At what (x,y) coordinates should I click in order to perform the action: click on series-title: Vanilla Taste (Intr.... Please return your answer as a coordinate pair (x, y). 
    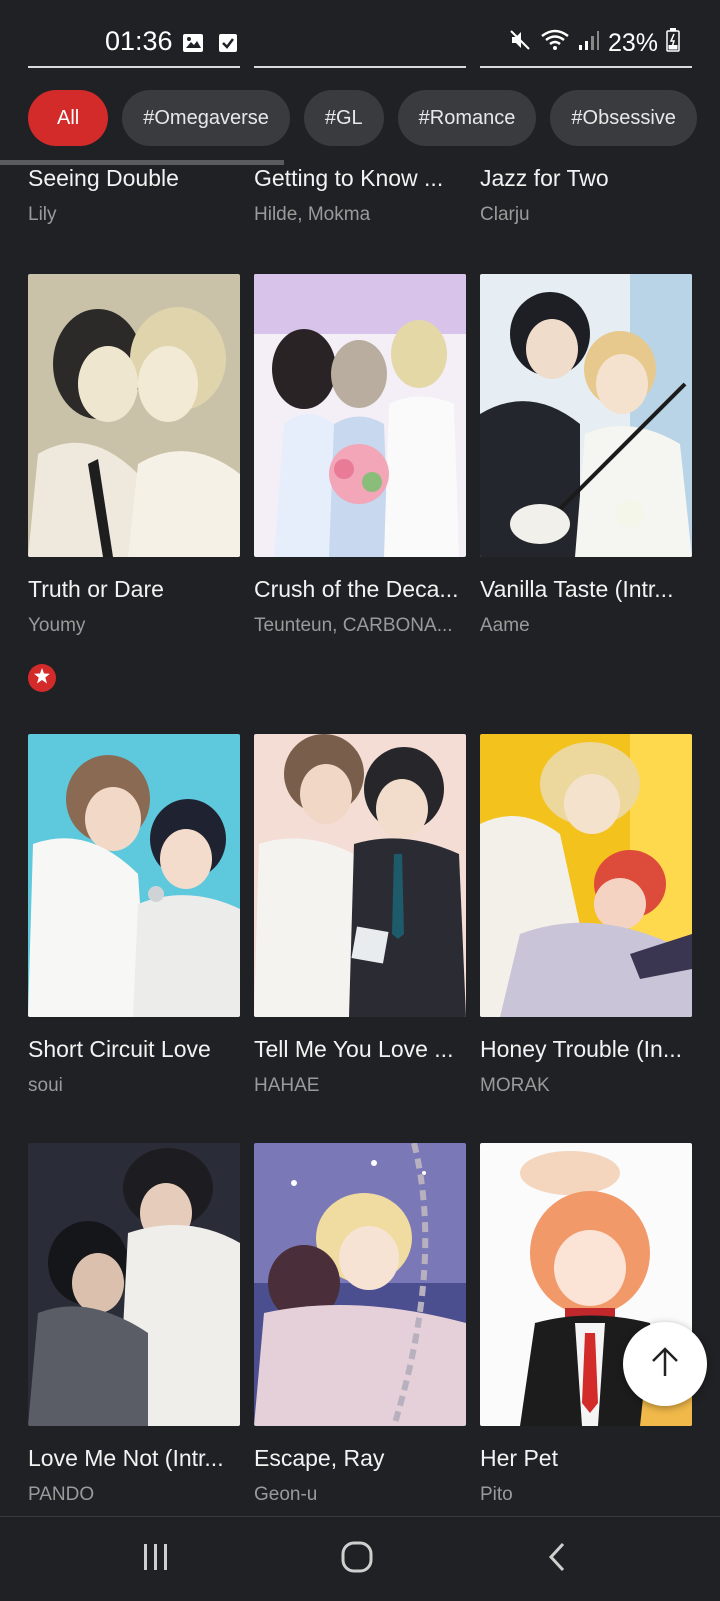
    Looking at the image, I should click on (586, 589).